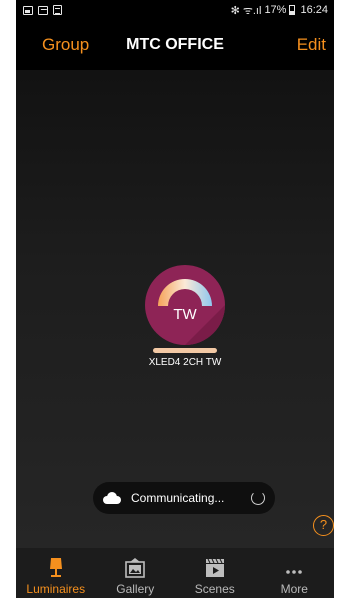 Image resolution: width=350 pixels, height=598 pixels. I want to click on luminaire-type-label: TW, so click(185, 314).